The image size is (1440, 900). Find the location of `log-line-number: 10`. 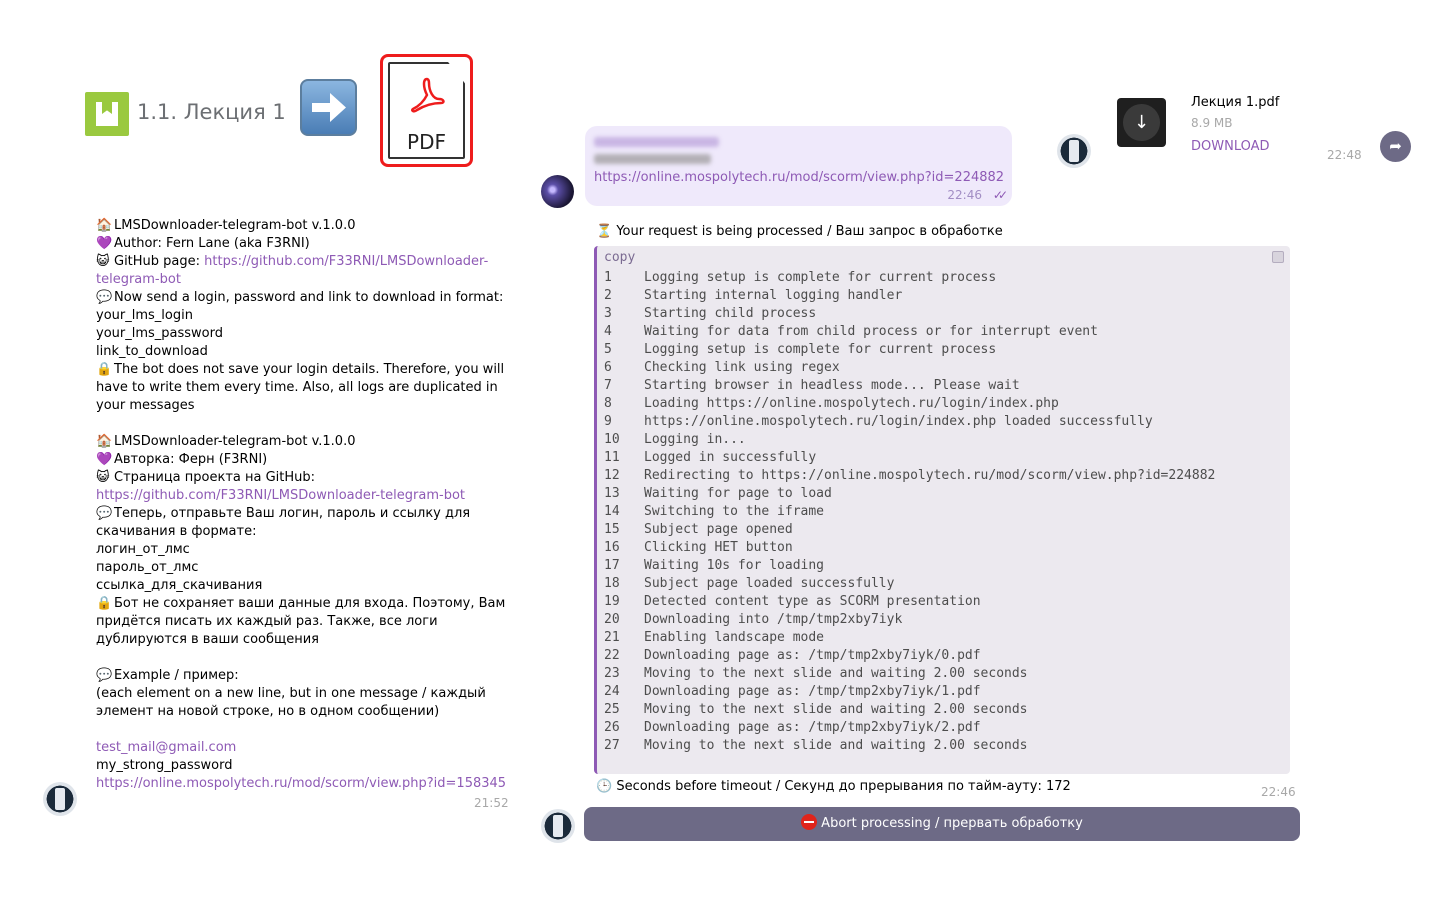

log-line-number: 10 is located at coordinates (612, 439).